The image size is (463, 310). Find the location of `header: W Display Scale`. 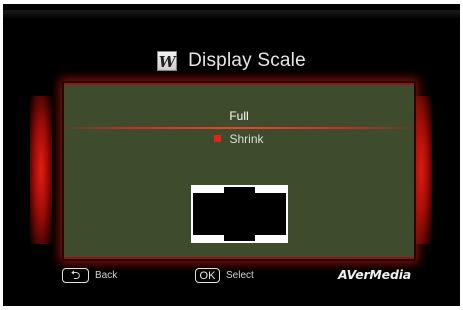

header: W Display Scale is located at coordinates (231, 61).